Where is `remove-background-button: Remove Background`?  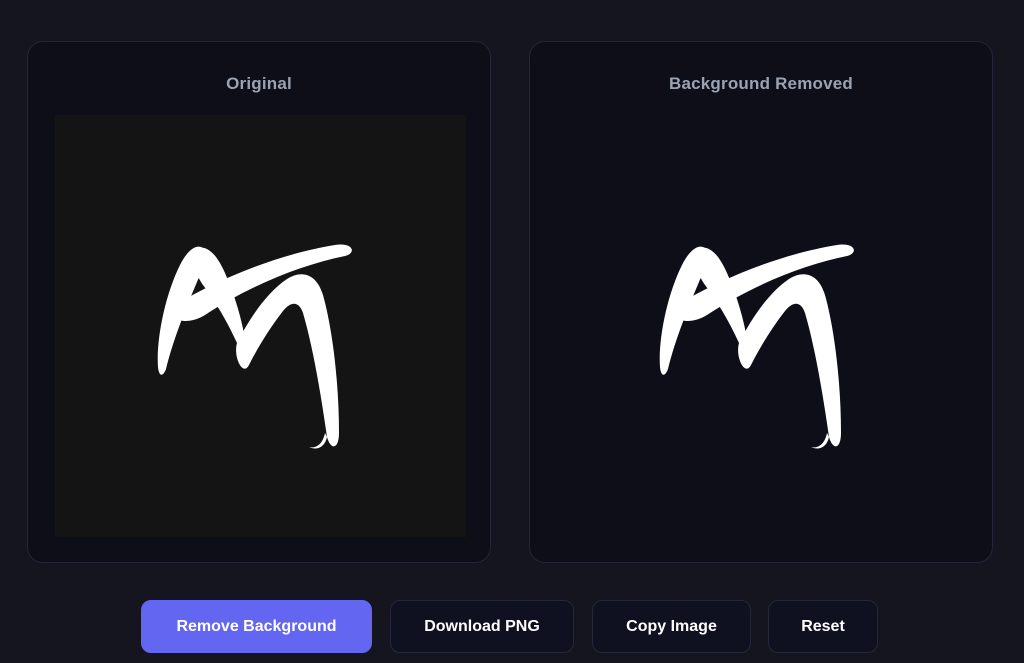
remove-background-button: Remove Background is located at coordinates (256, 626).